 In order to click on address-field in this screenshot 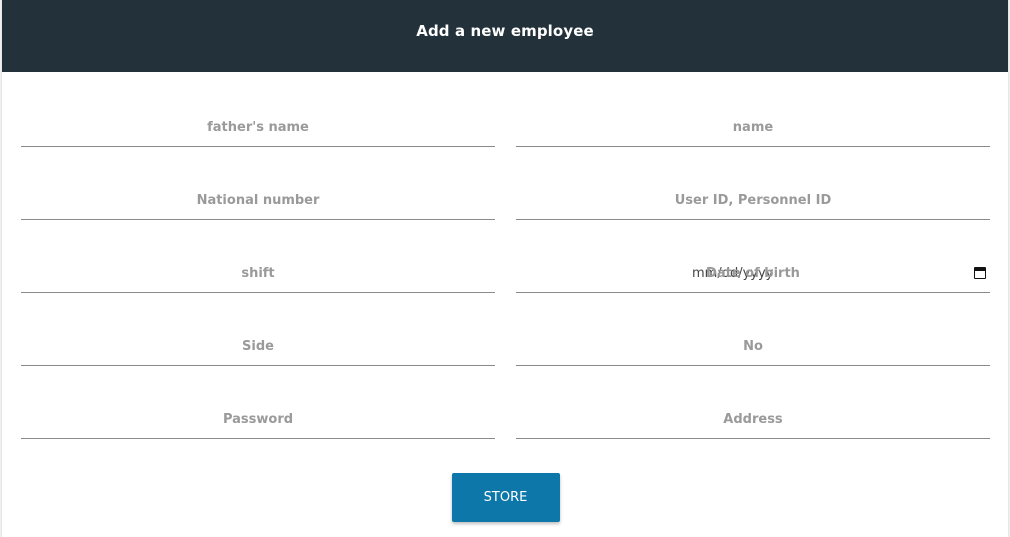, I will do `click(753, 401)`.